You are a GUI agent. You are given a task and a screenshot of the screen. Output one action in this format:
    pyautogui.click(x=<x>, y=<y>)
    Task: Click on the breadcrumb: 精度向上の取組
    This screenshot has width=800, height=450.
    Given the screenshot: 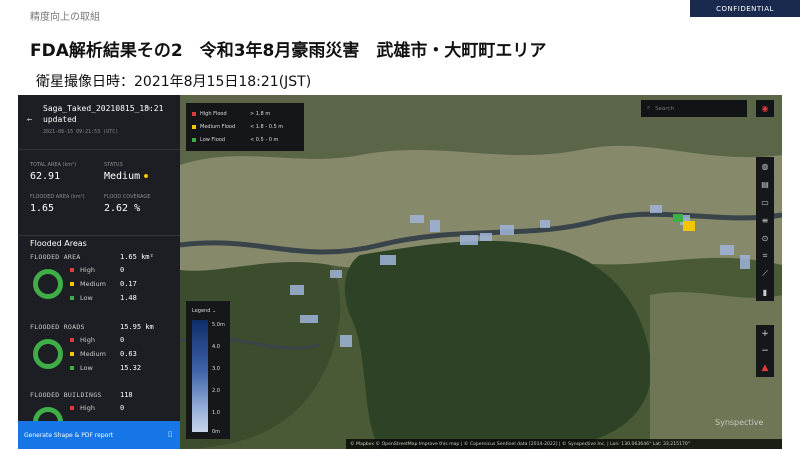 What is the action you would take?
    pyautogui.click(x=65, y=17)
    